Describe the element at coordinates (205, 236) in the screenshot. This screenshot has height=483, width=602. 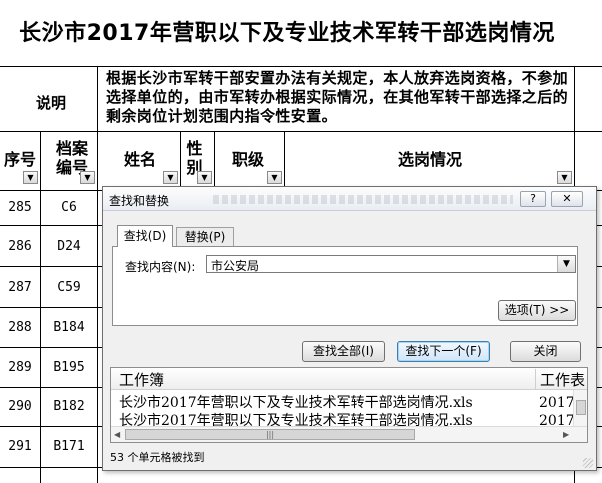
I see `tab-replace: 替换(P)` at that location.